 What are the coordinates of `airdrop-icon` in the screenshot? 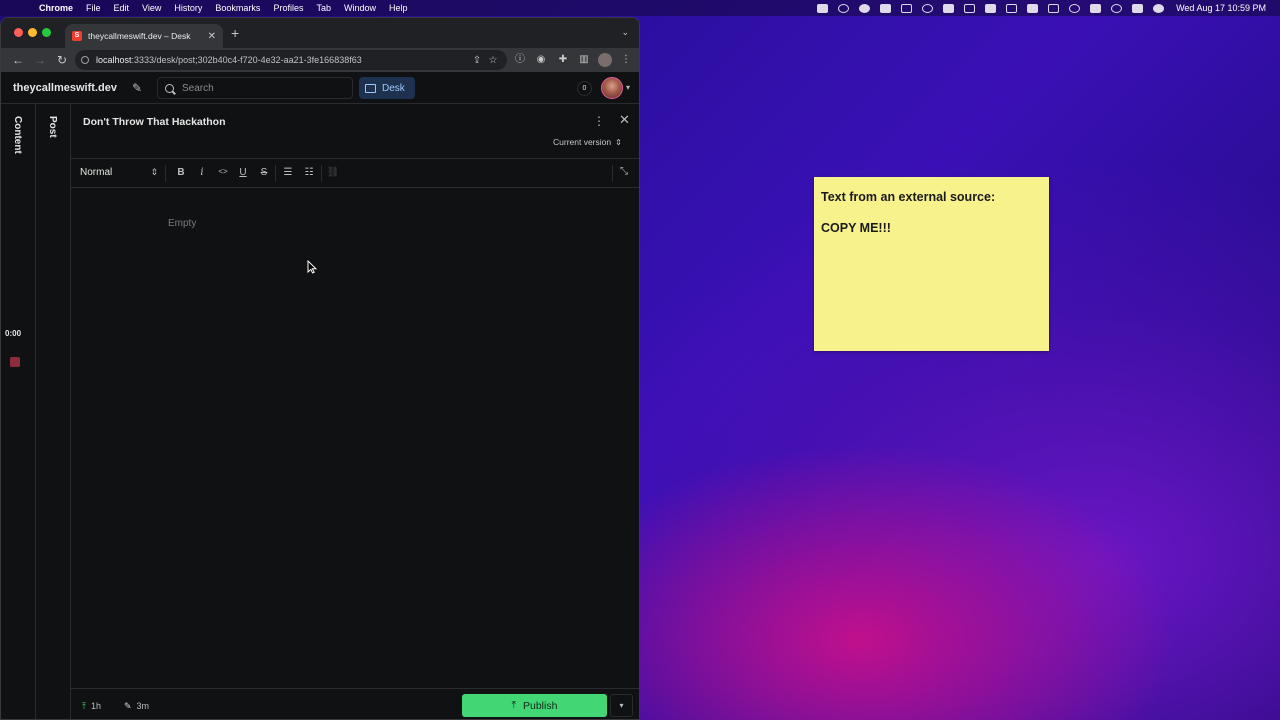 It's located at (1012, 8).